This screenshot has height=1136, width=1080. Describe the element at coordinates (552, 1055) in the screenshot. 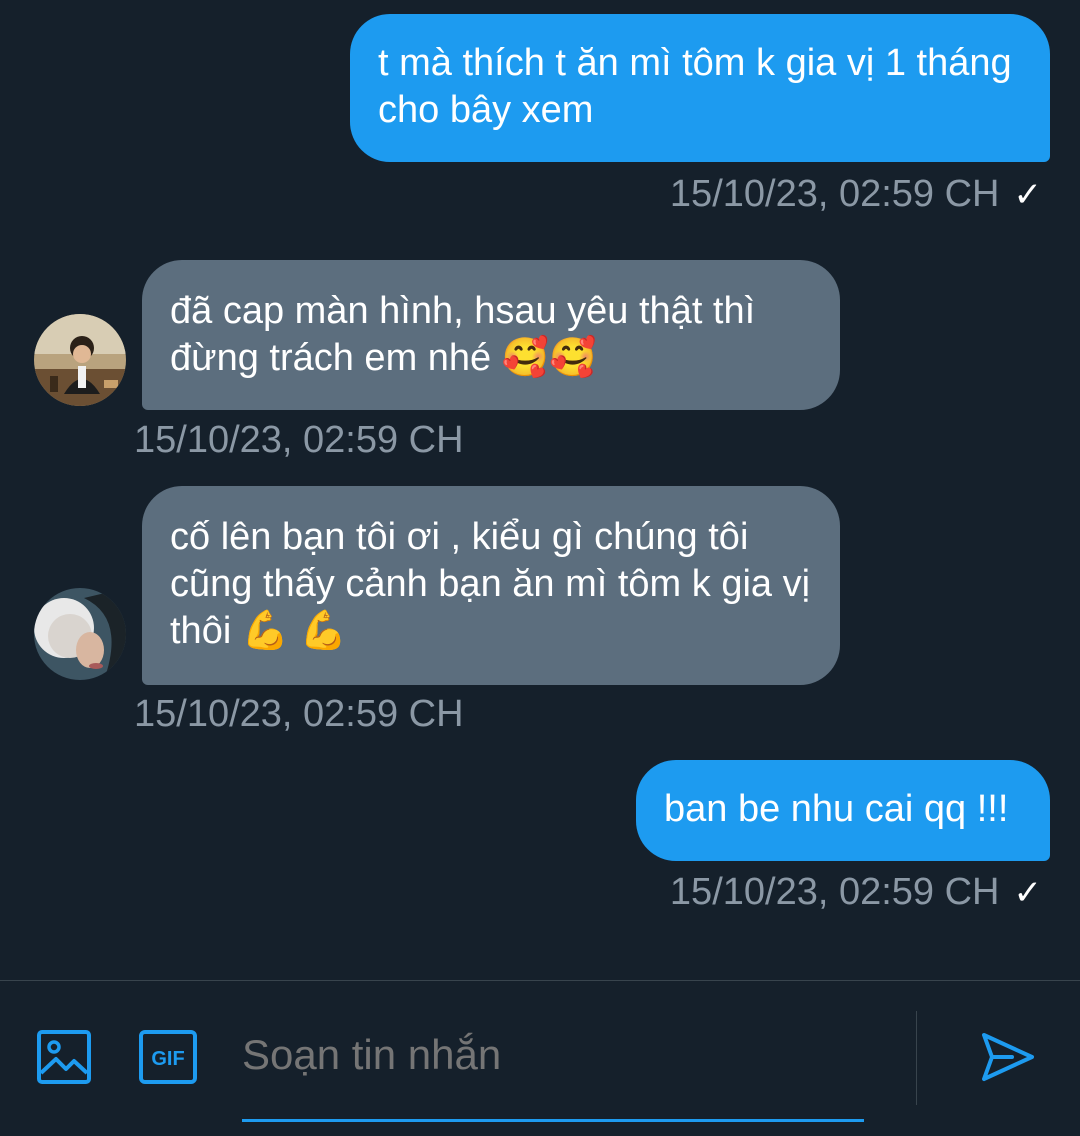

I see `message-input` at that location.